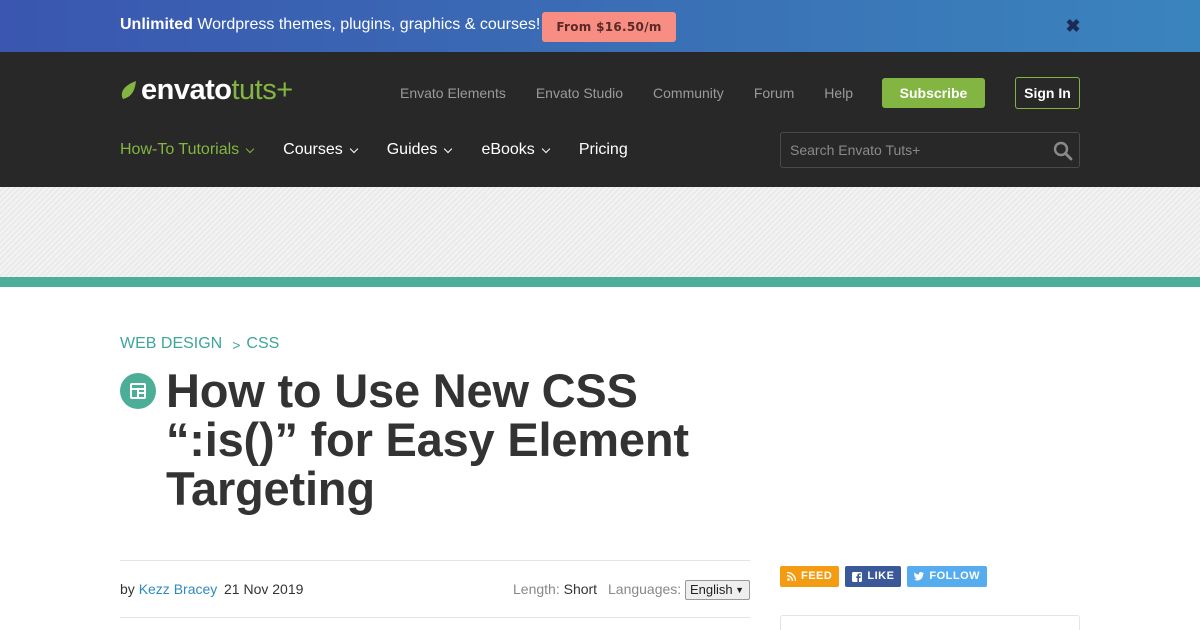 This screenshot has height=630, width=1200. Describe the element at coordinates (580, 589) in the screenshot. I see `length-value: Short` at that location.